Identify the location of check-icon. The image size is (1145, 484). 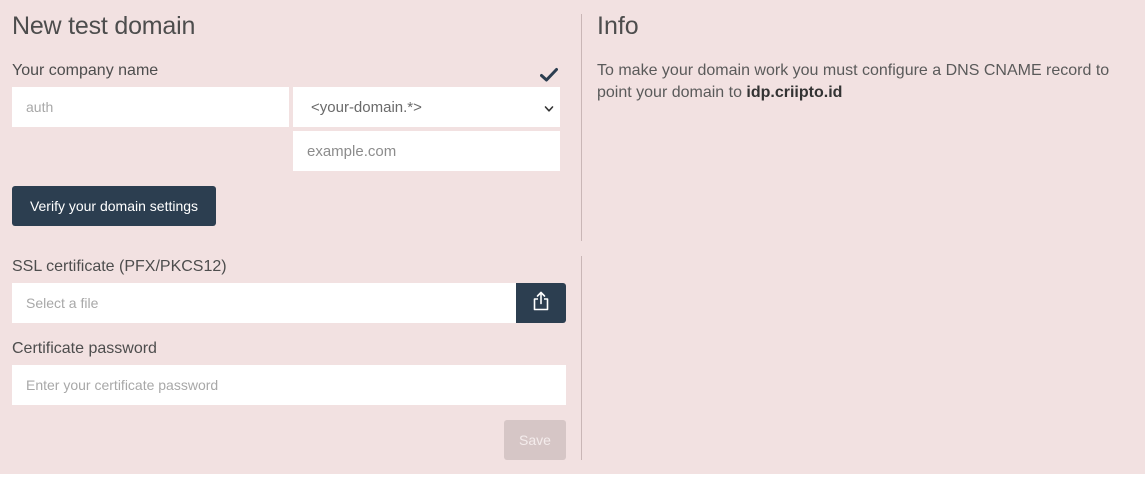
(549, 75).